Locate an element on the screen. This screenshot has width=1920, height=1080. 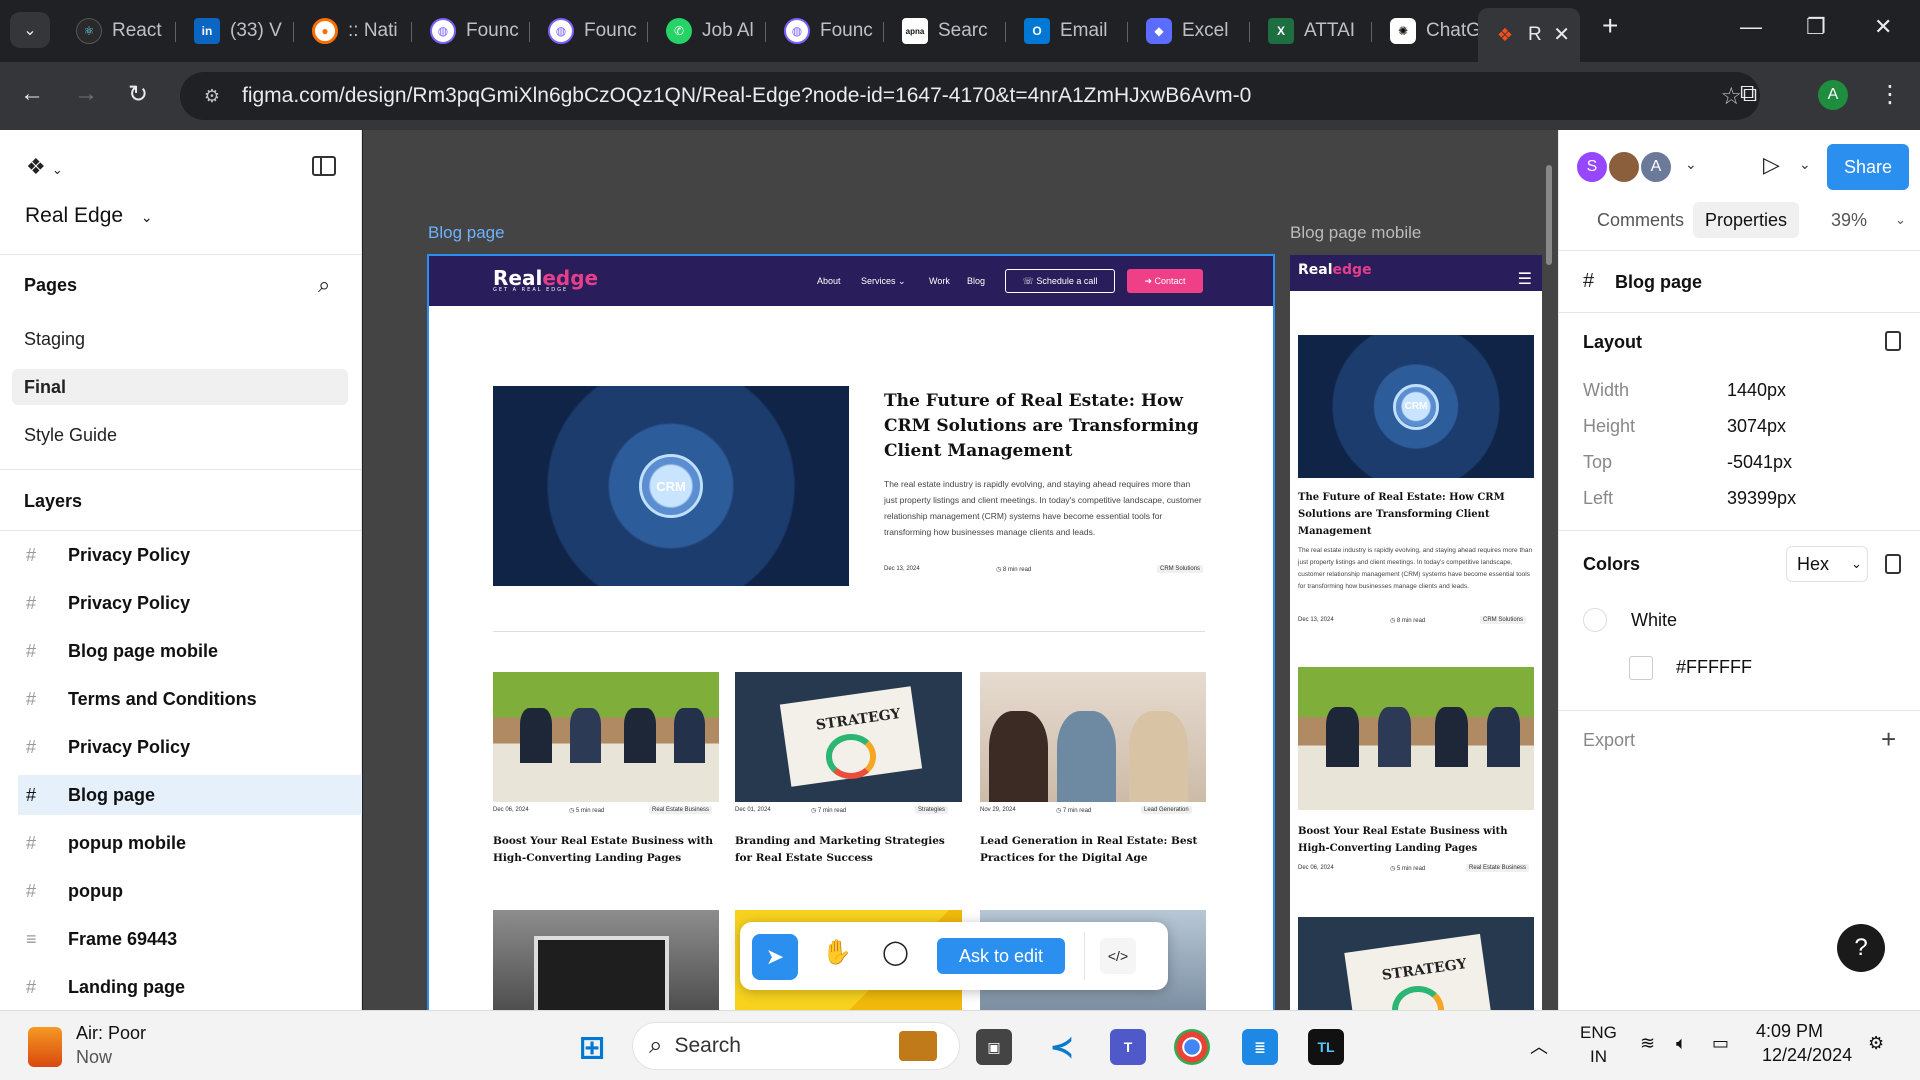
frame-label-mobile: Blog page mobile is located at coordinates (1355, 233).